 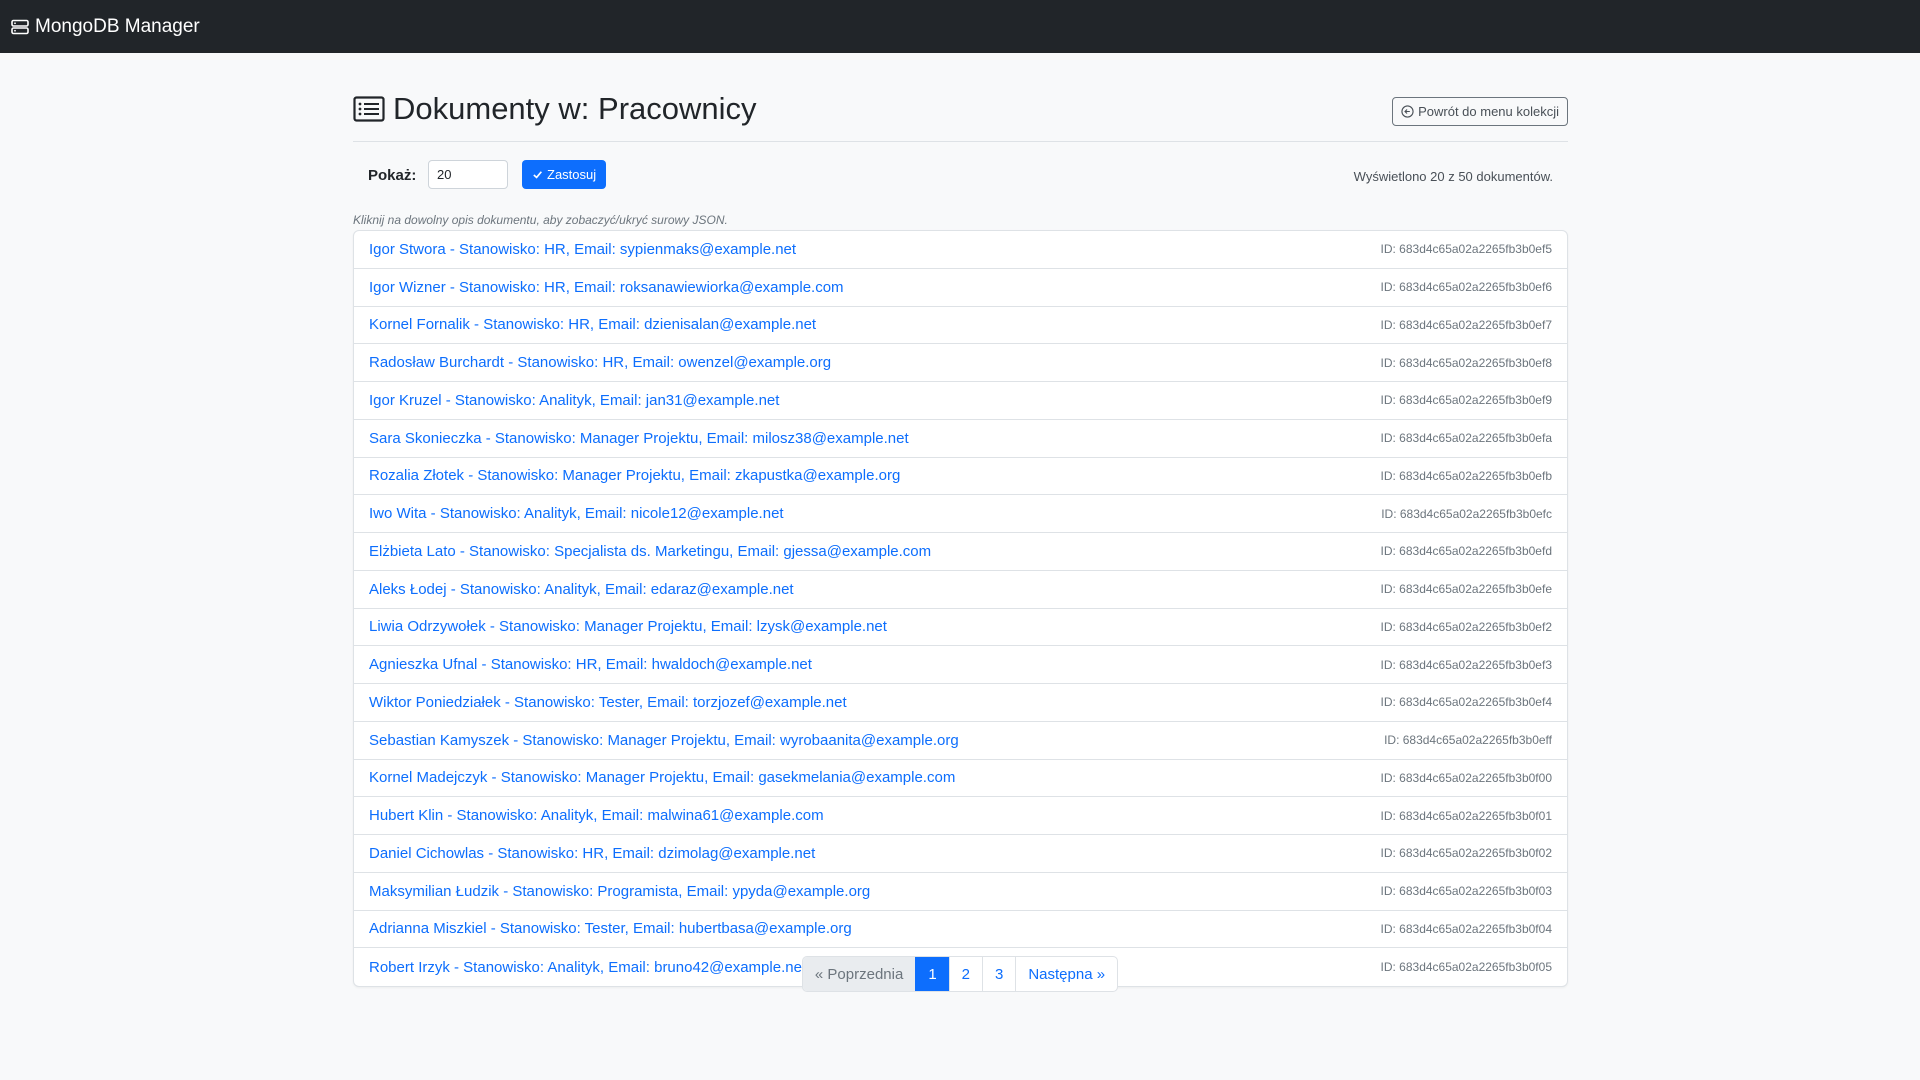 What do you see at coordinates (1453, 176) in the screenshot?
I see `document-count-text: Wyświetlono 20 z 50 dokumentów.` at bounding box center [1453, 176].